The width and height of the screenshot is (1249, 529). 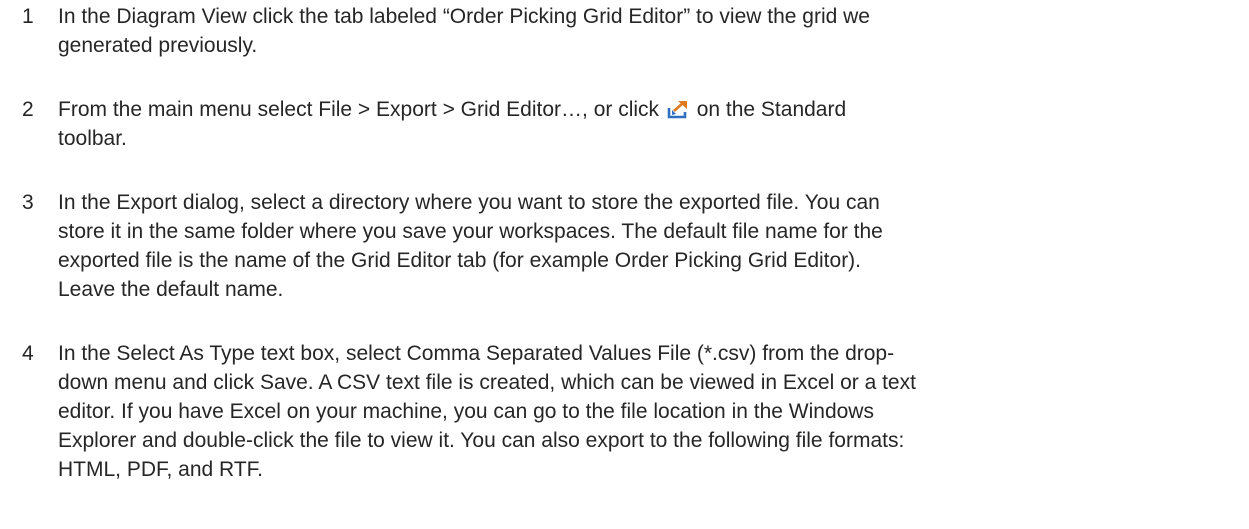 I want to click on step-text-after-icon: on the Standard, so click(x=768, y=109).